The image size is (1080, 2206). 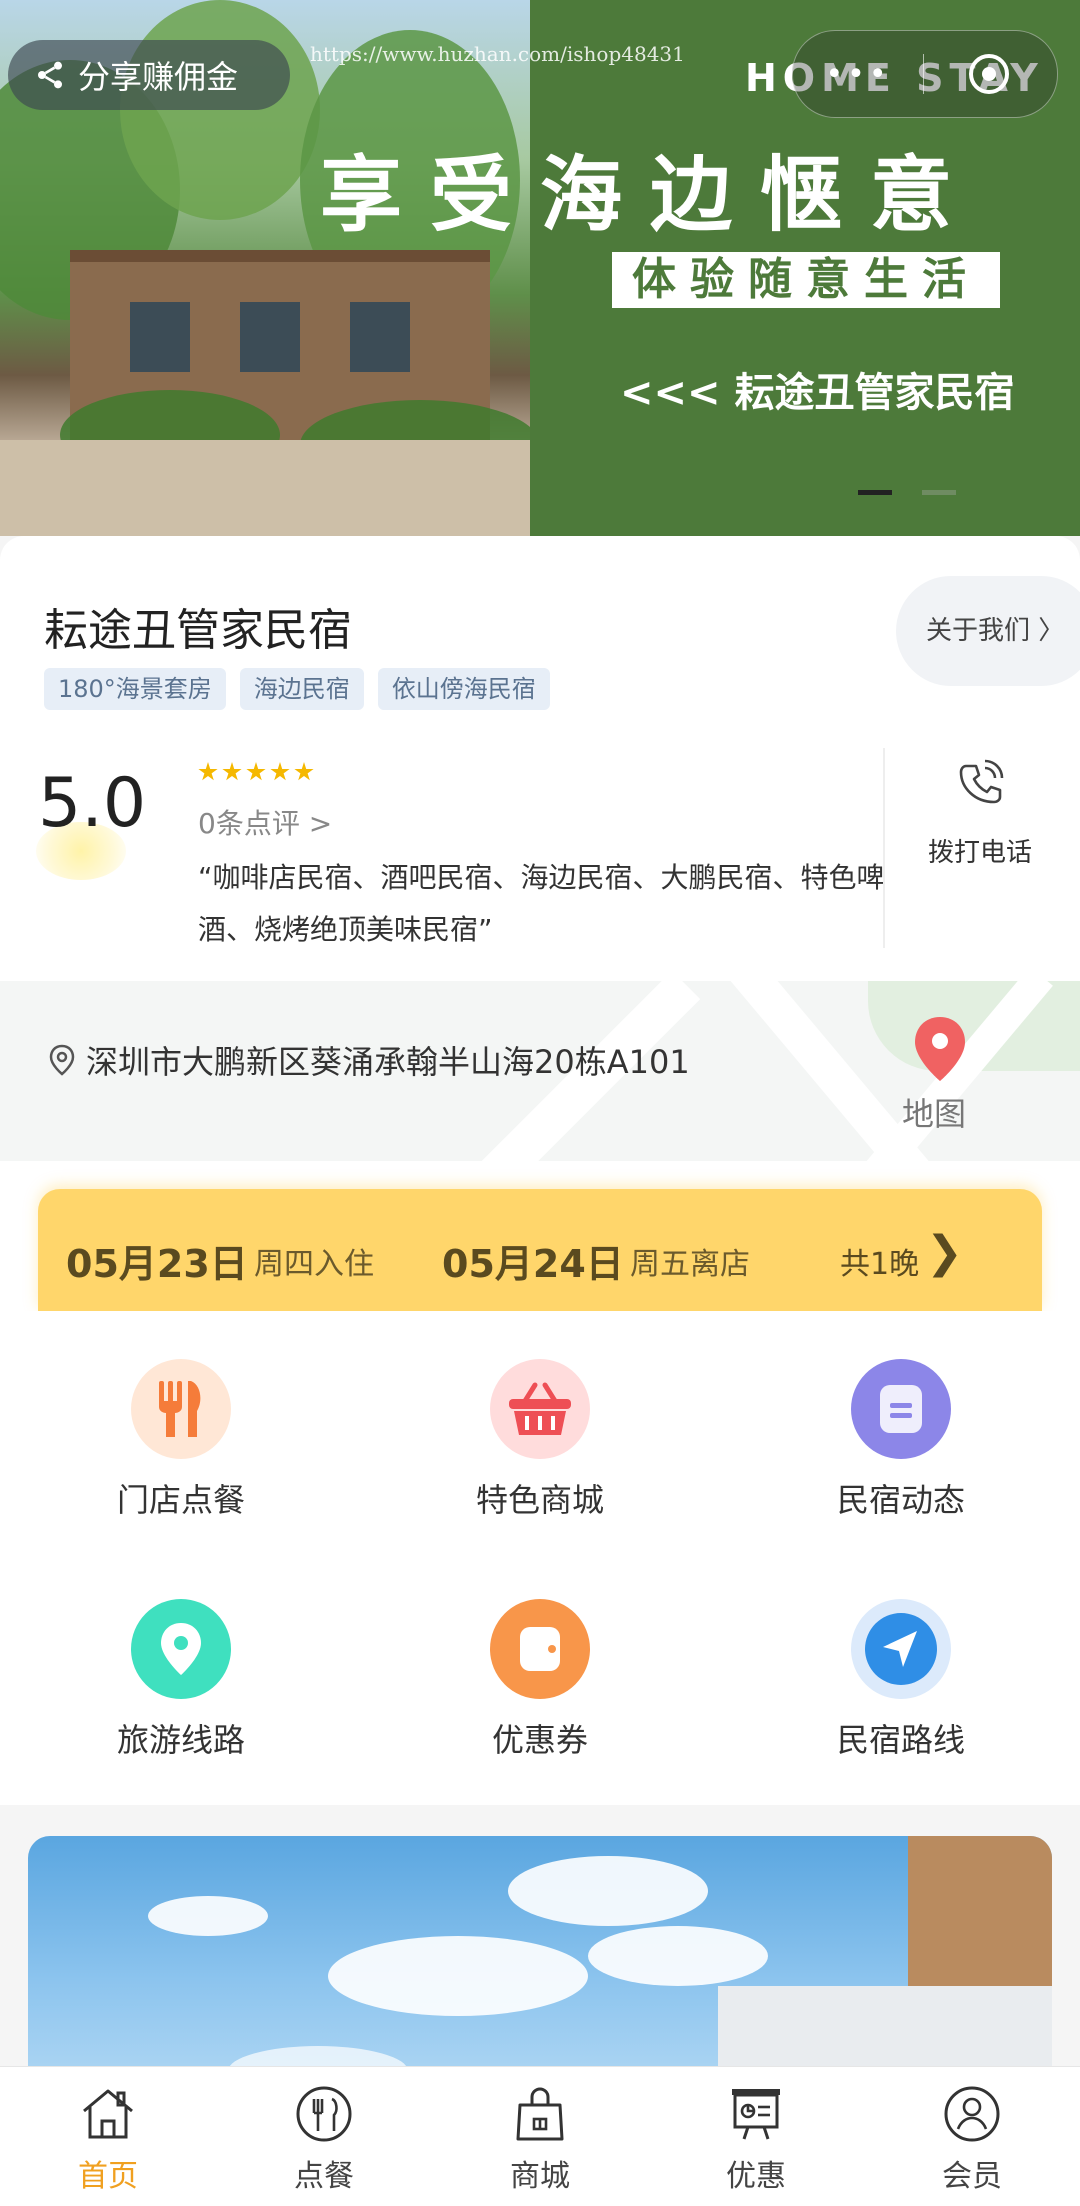 I want to click on document-icon, so click(x=901, y=1409).